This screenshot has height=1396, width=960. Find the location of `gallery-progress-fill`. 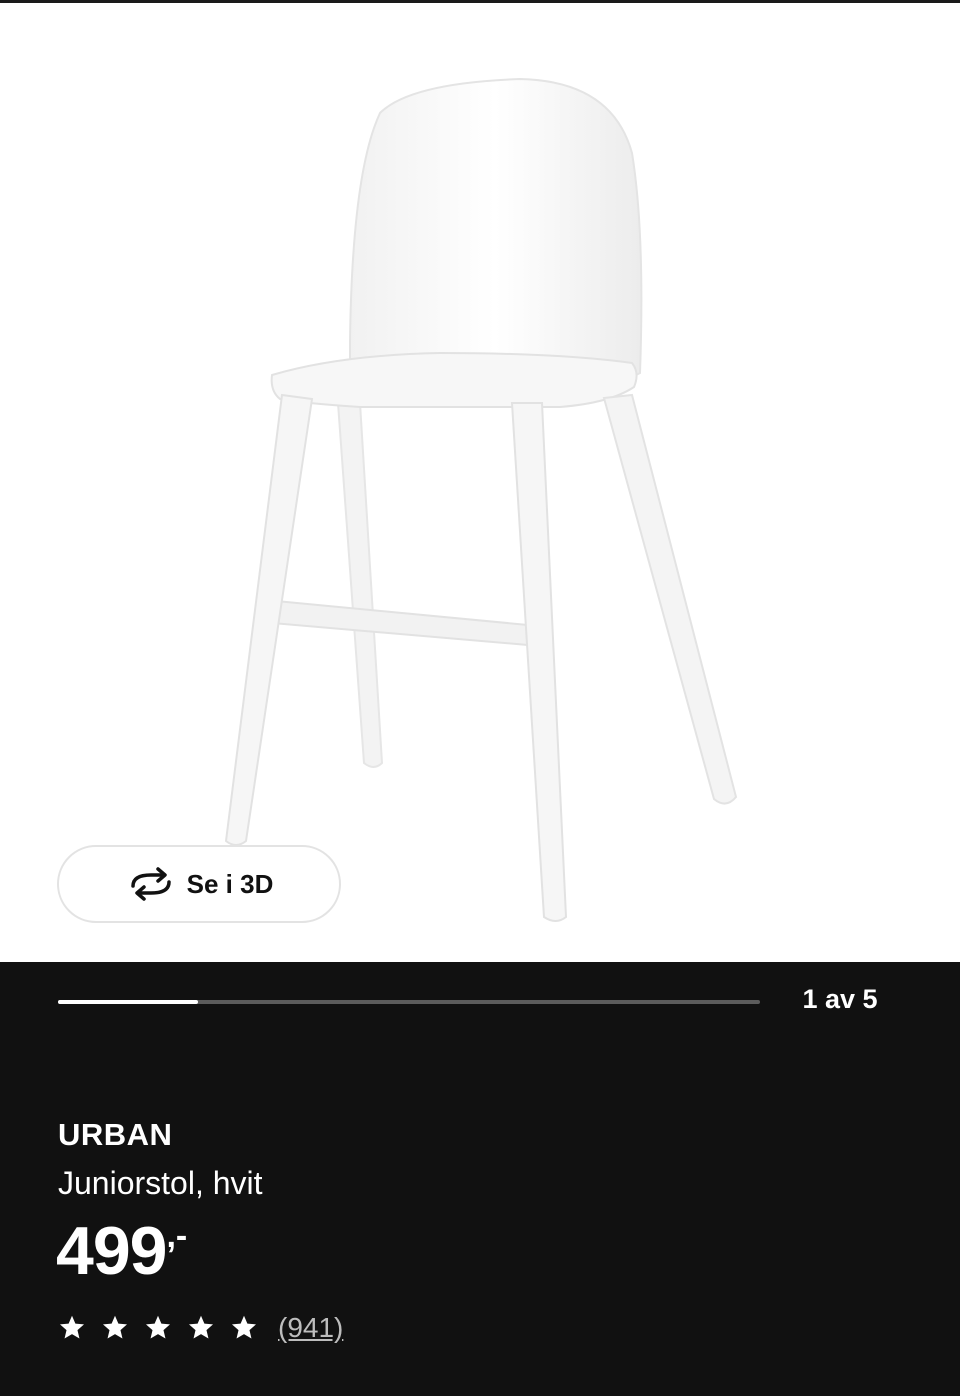

gallery-progress-fill is located at coordinates (128, 1002).